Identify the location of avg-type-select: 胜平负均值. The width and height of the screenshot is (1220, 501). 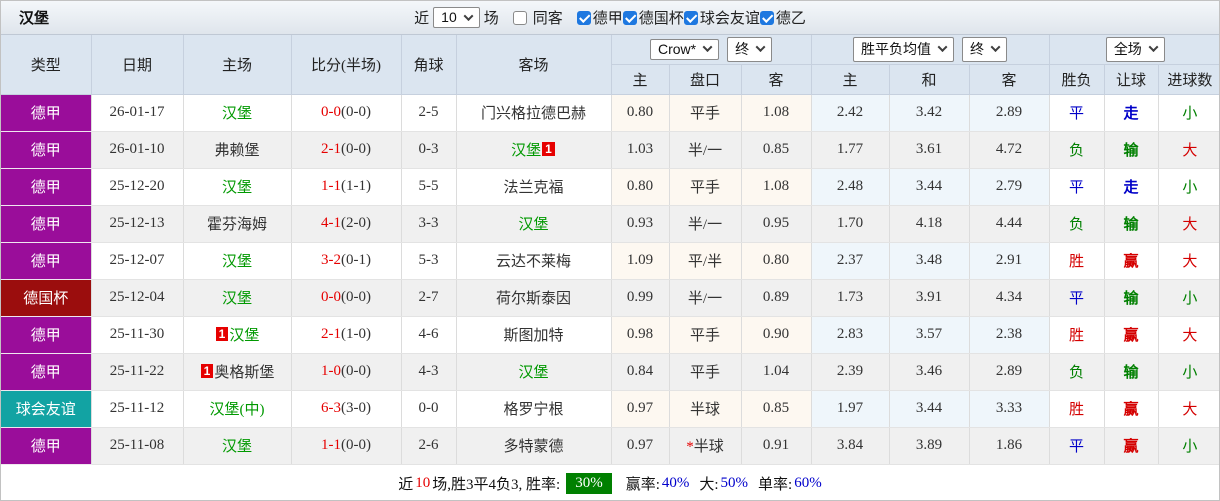
(904, 49).